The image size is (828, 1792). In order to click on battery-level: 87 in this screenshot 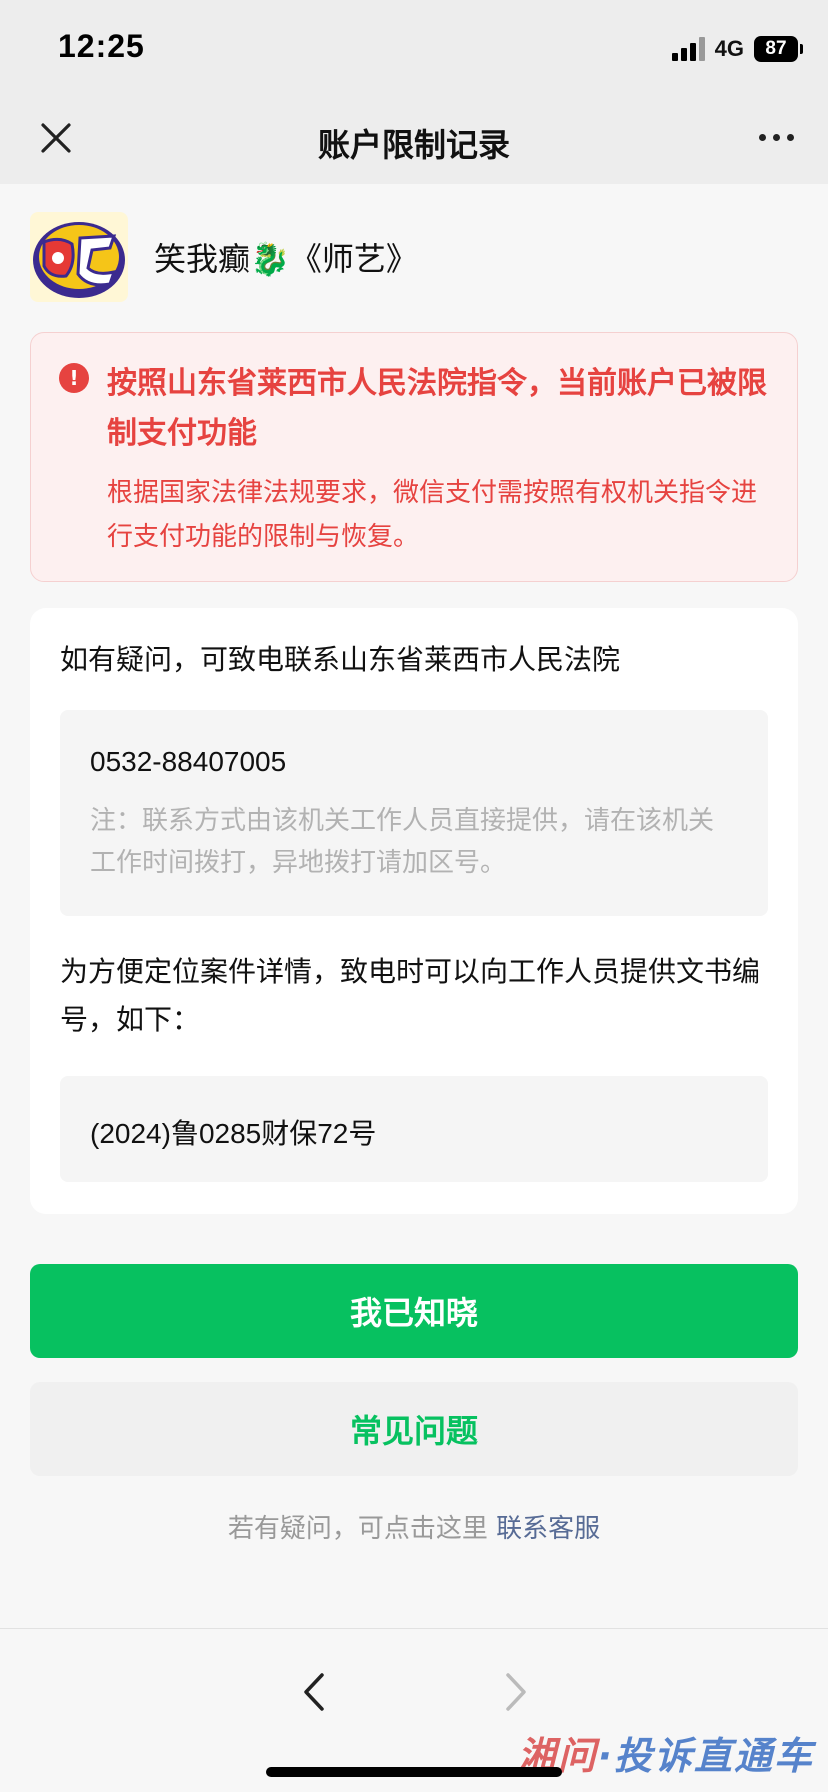, I will do `click(776, 48)`.